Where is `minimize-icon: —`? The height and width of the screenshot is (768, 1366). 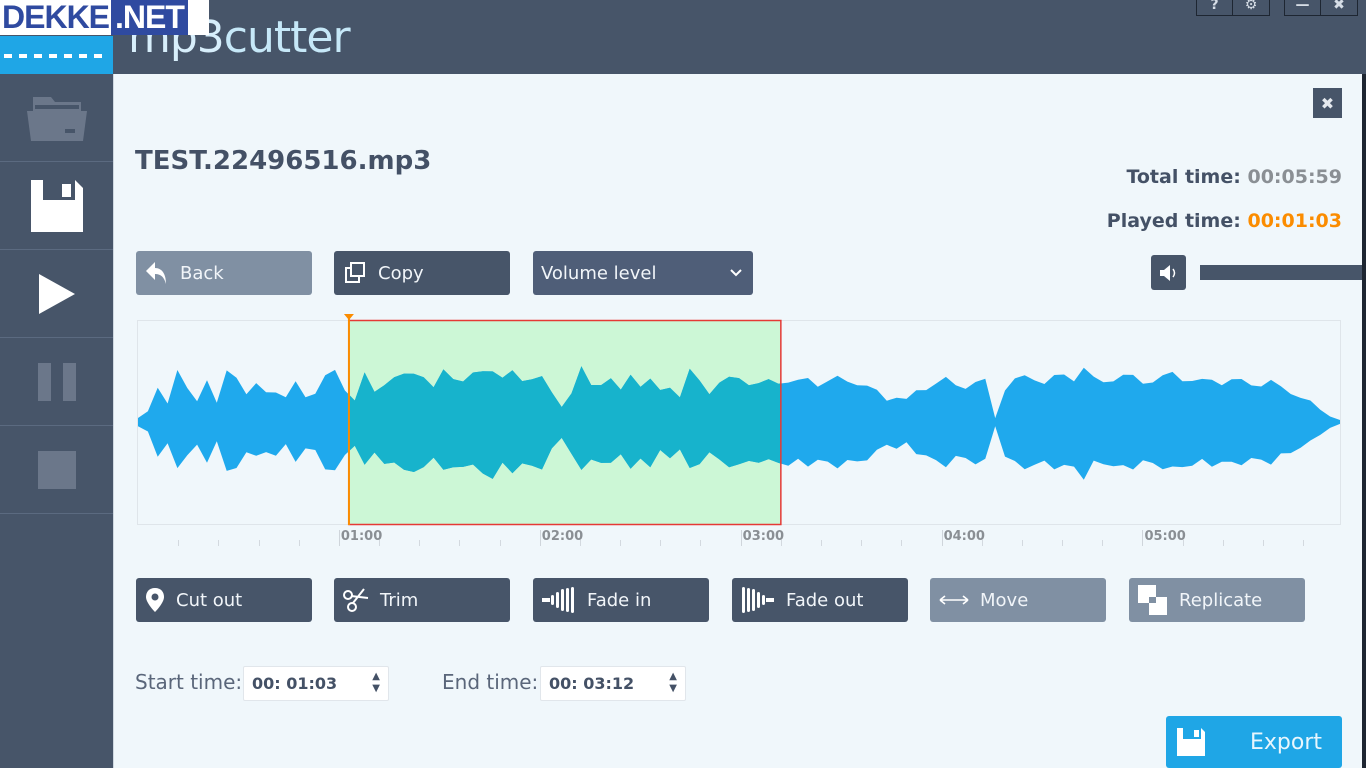 minimize-icon: — is located at coordinates (1302, 6).